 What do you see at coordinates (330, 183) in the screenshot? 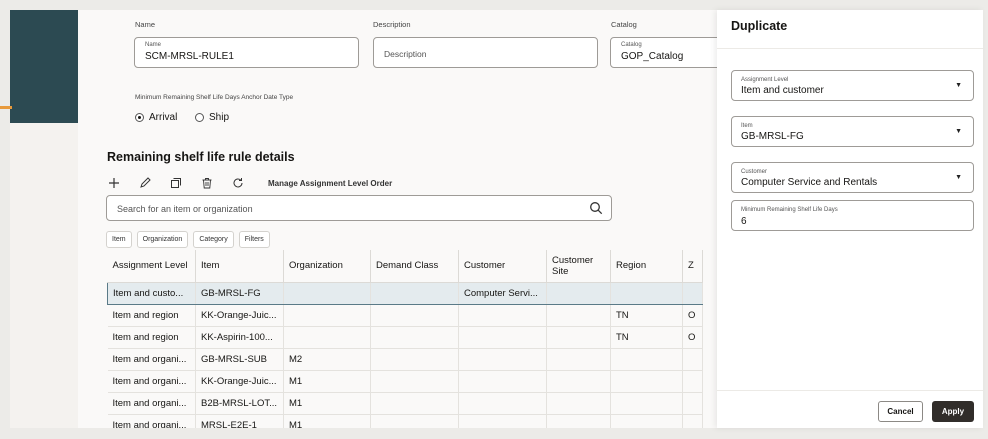
I see `manage-assignment-level-order-link: Manage Assignment Level Order` at bounding box center [330, 183].